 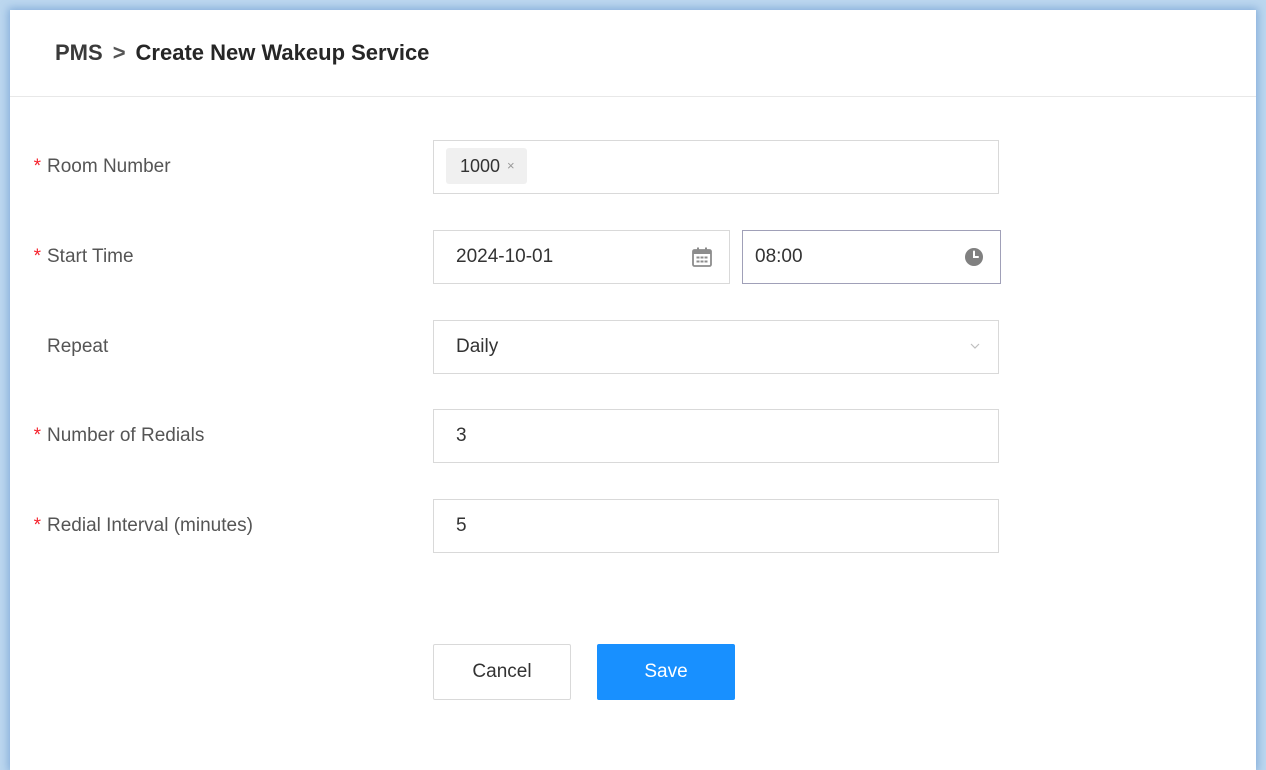 What do you see at coordinates (79, 53) in the screenshot?
I see `breadcrumb-pms: PMS` at bounding box center [79, 53].